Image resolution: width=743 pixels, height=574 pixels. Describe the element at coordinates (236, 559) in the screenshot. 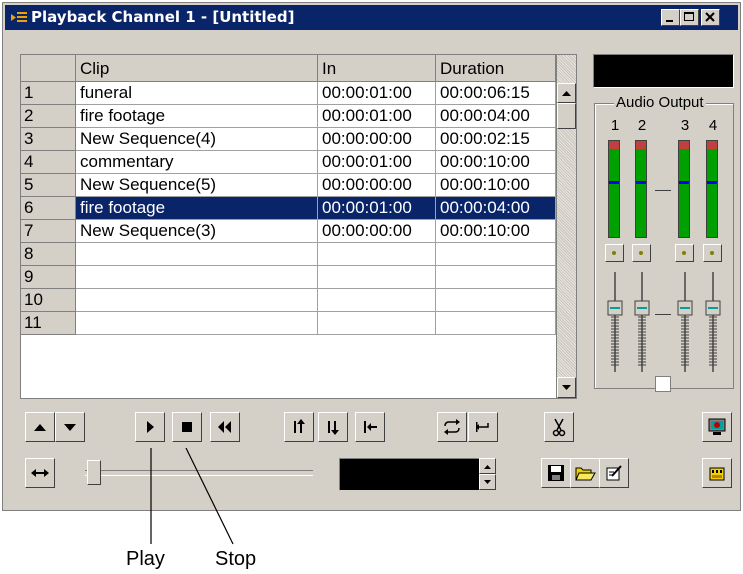

I see `stop-callout-label: Stop` at that location.